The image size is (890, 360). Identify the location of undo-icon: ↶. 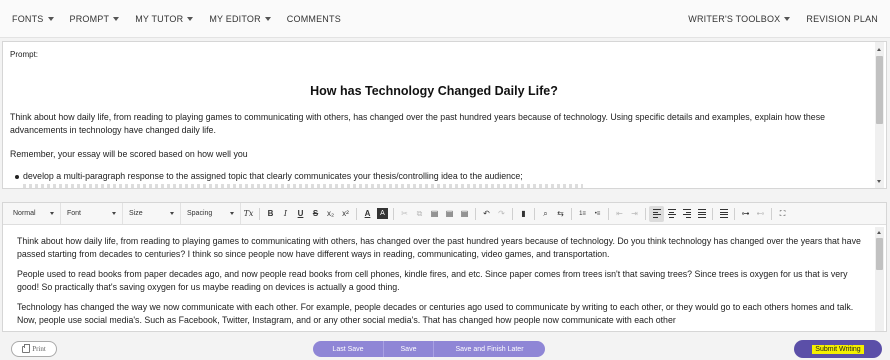
(486, 214).